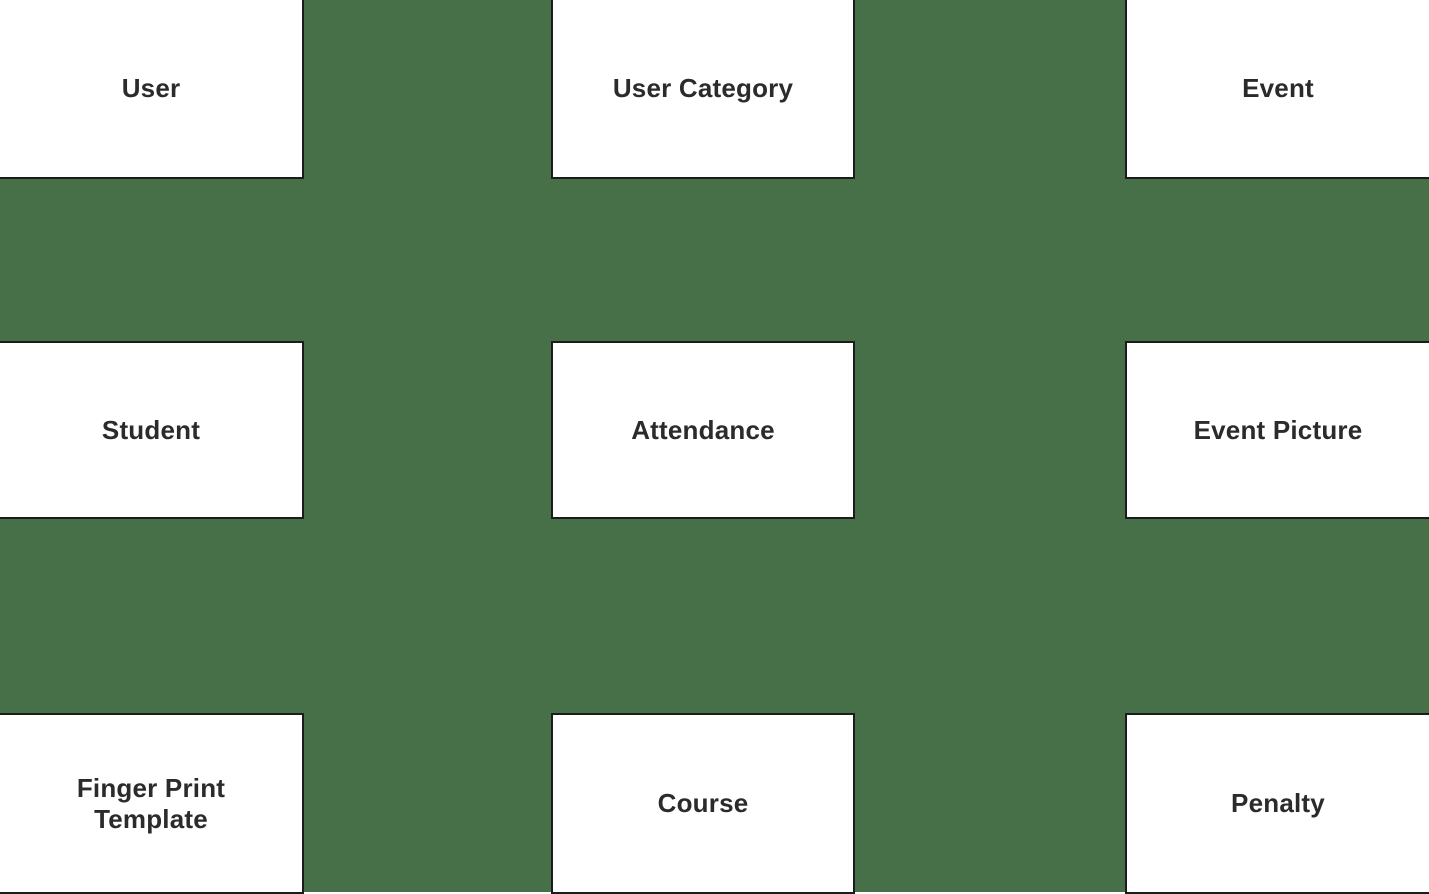 The width and height of the screenshot is (1429, 894). I want to click on entity-label-course: Course, so click(703, 803).